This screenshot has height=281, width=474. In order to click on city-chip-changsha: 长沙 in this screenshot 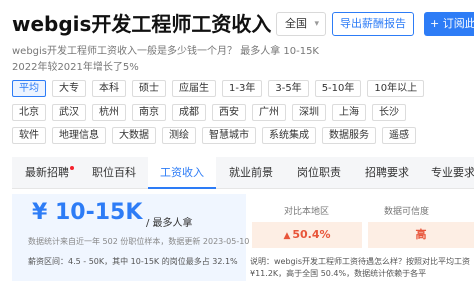, I will do `click(389, 112)`.